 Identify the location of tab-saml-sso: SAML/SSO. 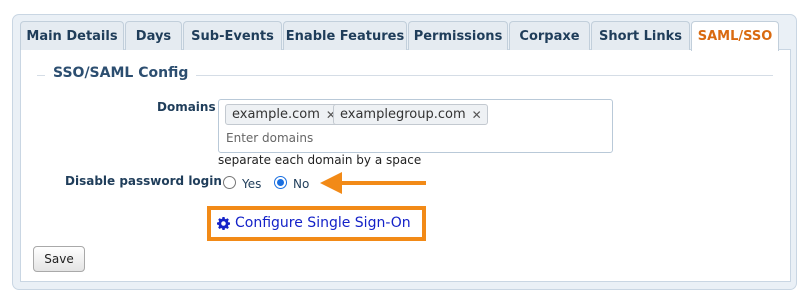
(735, 36).